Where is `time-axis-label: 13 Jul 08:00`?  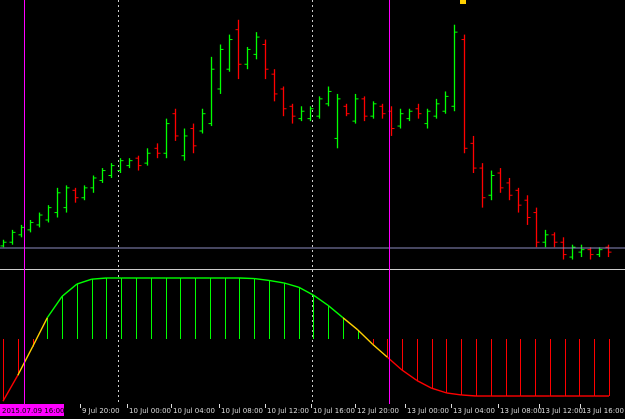
time-axis-label: 13 Jul 08:00 is located at coordinates (521, 411).